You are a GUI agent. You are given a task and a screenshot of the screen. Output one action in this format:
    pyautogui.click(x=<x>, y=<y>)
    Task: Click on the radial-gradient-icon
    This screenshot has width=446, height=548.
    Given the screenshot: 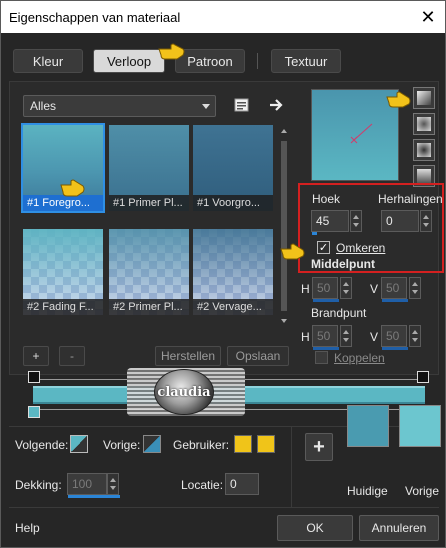 What is the action you would take?
    pyautogui.click(x=424, y=150)
    